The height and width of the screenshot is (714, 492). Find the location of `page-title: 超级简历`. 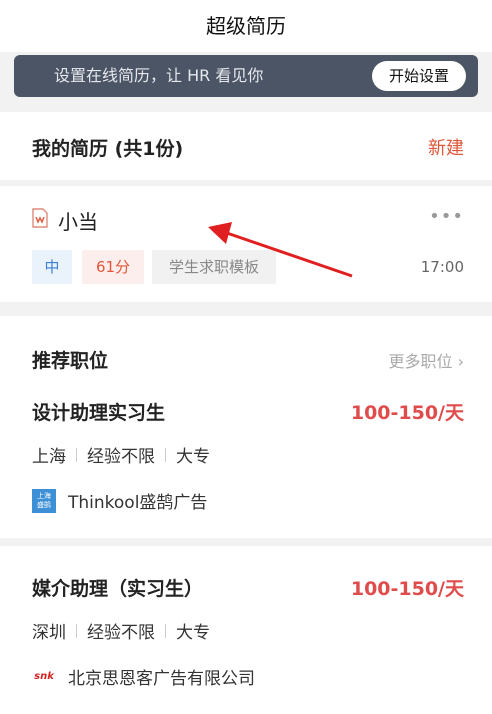

page-title: 超级简历 is located at coordinates (246, 26).